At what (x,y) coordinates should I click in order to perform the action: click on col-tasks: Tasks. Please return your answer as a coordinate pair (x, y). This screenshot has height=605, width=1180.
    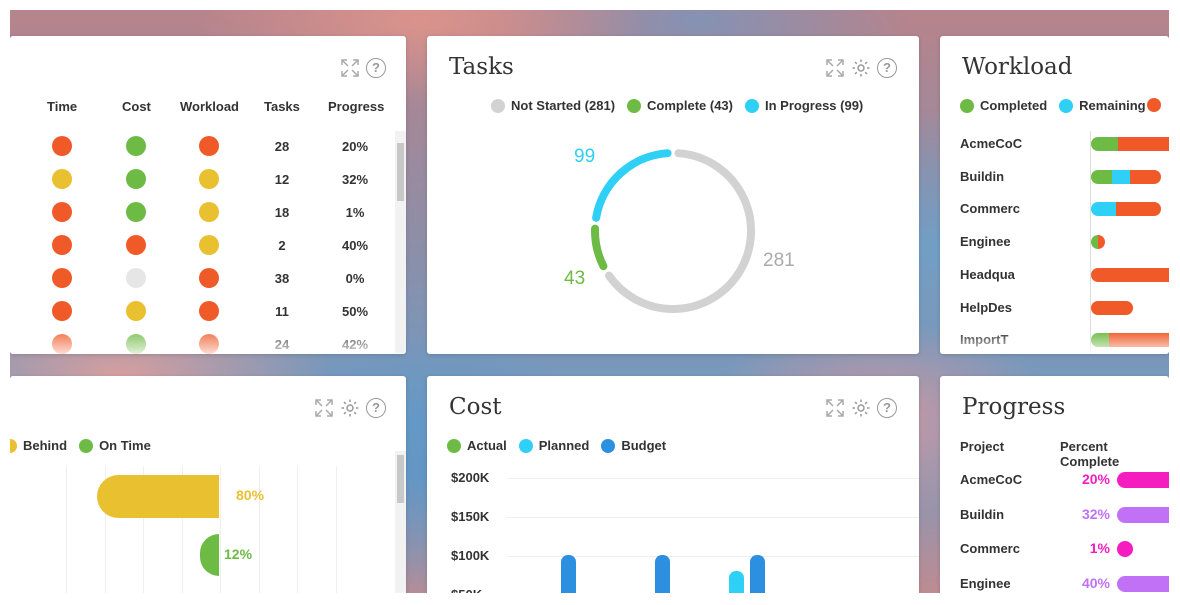
    Looking at the image, I should click on (282, 106).